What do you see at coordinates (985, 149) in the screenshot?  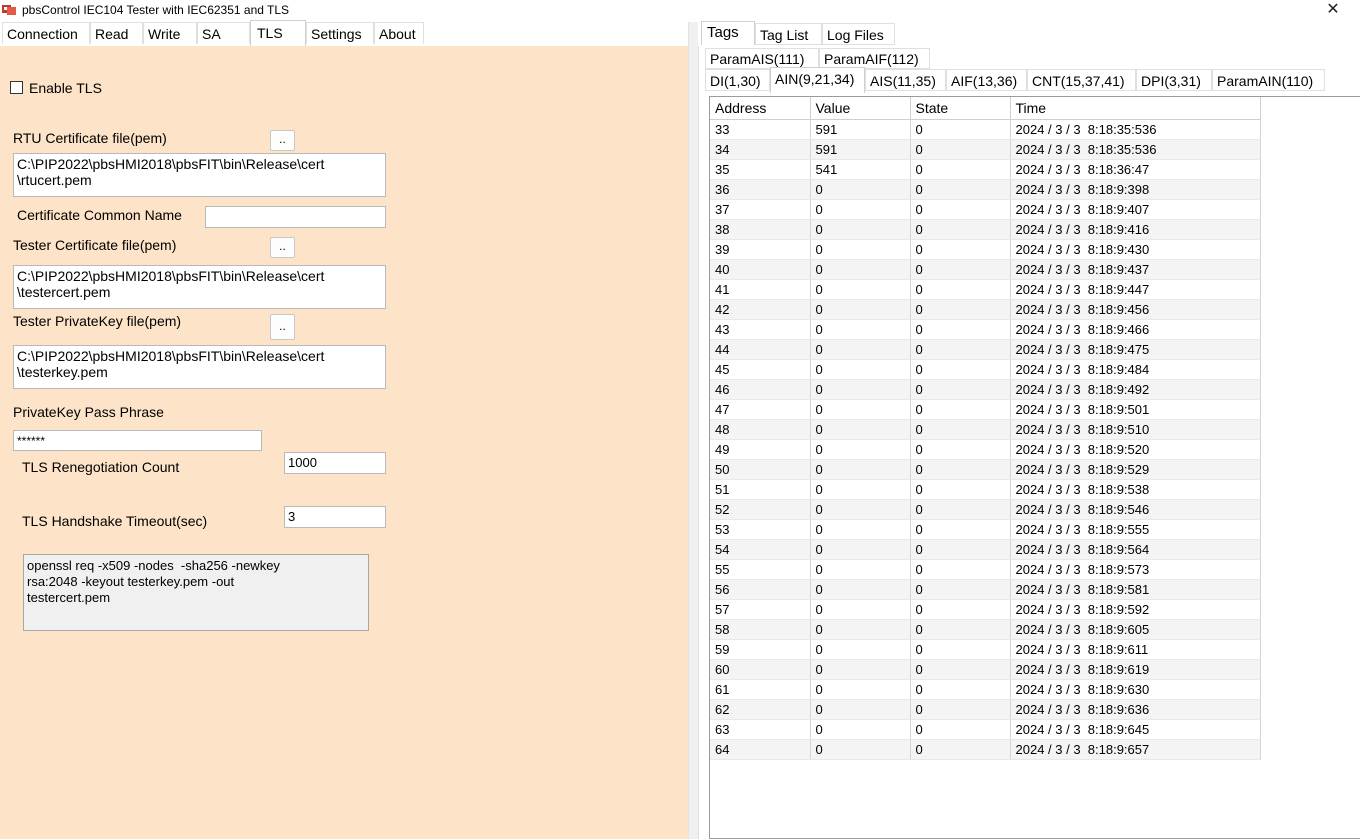 I see `table-row: 34 591 0 2024 / 3 / 3 8:18:35:536` at bounding box center [985, 149].